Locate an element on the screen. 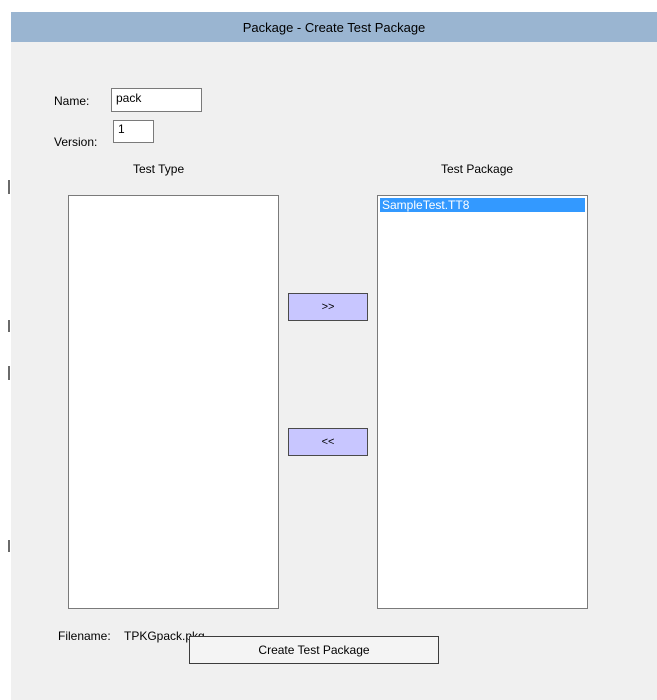  name-input: pack is located at coordinates (156, 100).